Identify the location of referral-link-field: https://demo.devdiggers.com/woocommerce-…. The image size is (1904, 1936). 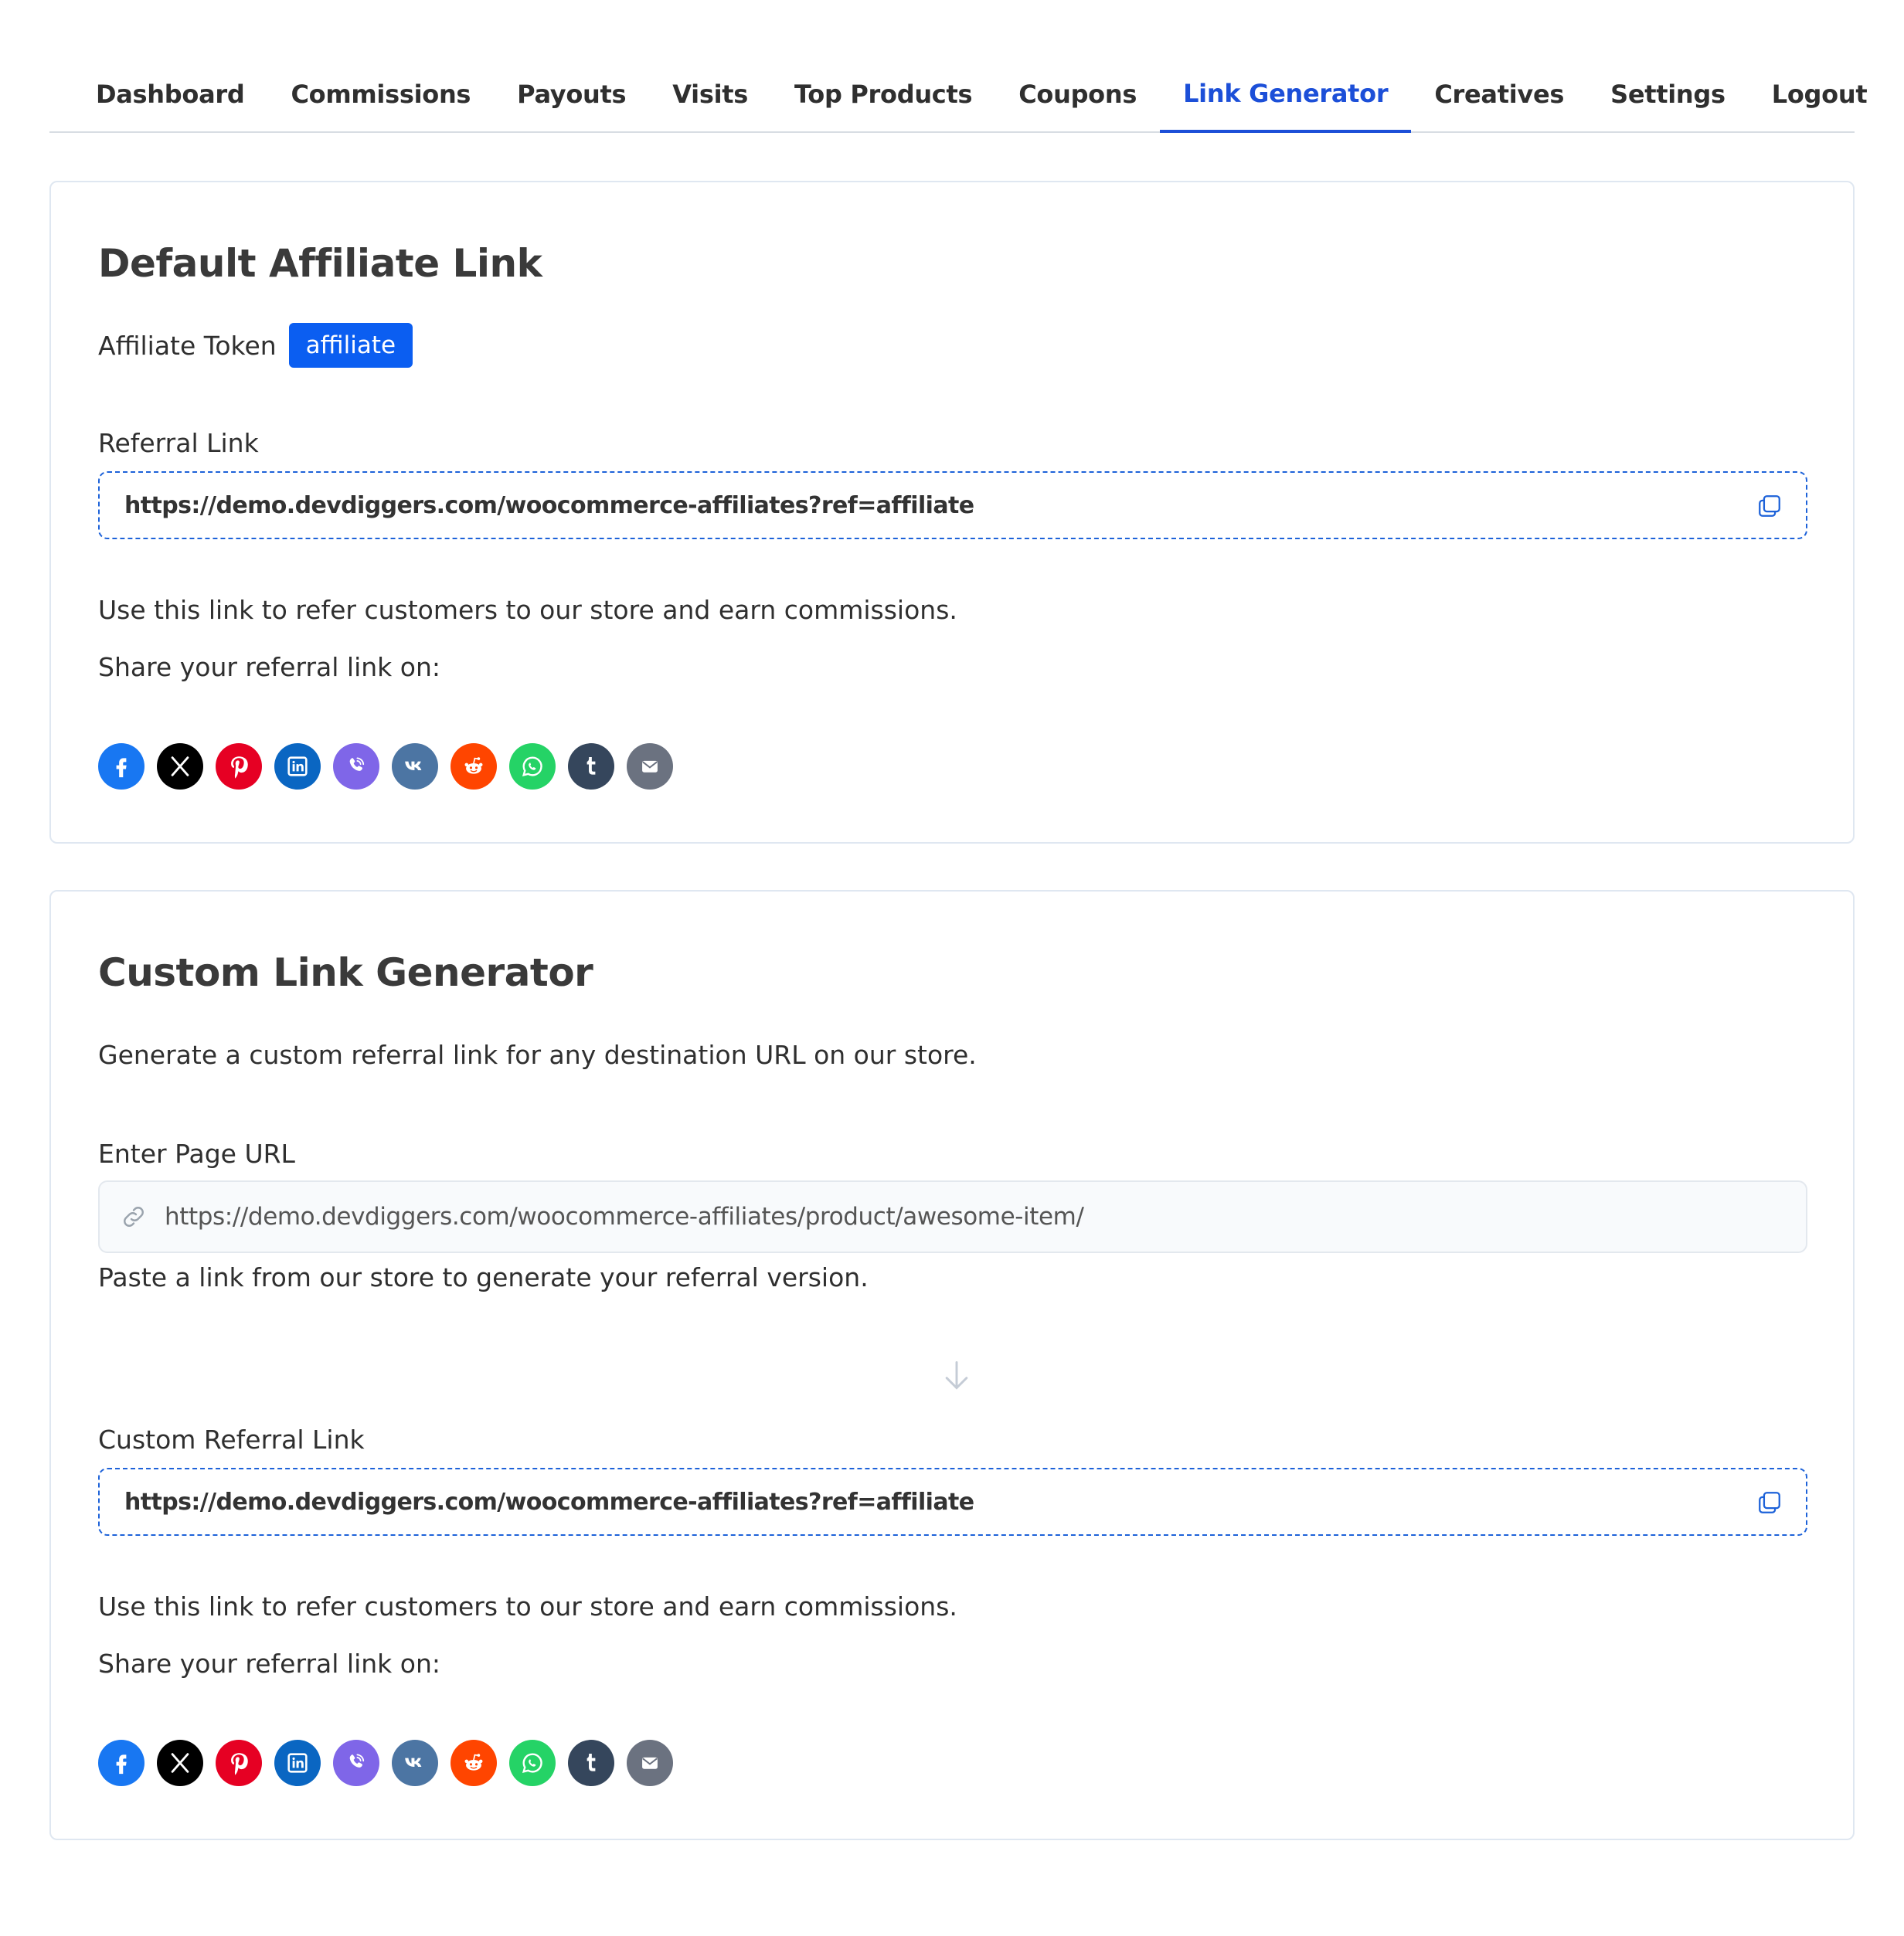
(952, 505).